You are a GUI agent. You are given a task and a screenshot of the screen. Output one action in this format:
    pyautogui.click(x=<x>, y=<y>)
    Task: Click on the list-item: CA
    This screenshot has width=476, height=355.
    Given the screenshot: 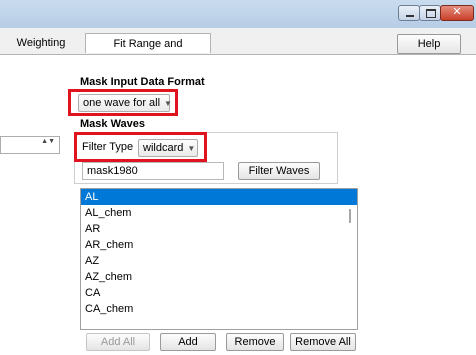 What is the action you would take?
    pyautogui.click(x=219, y=293)
    